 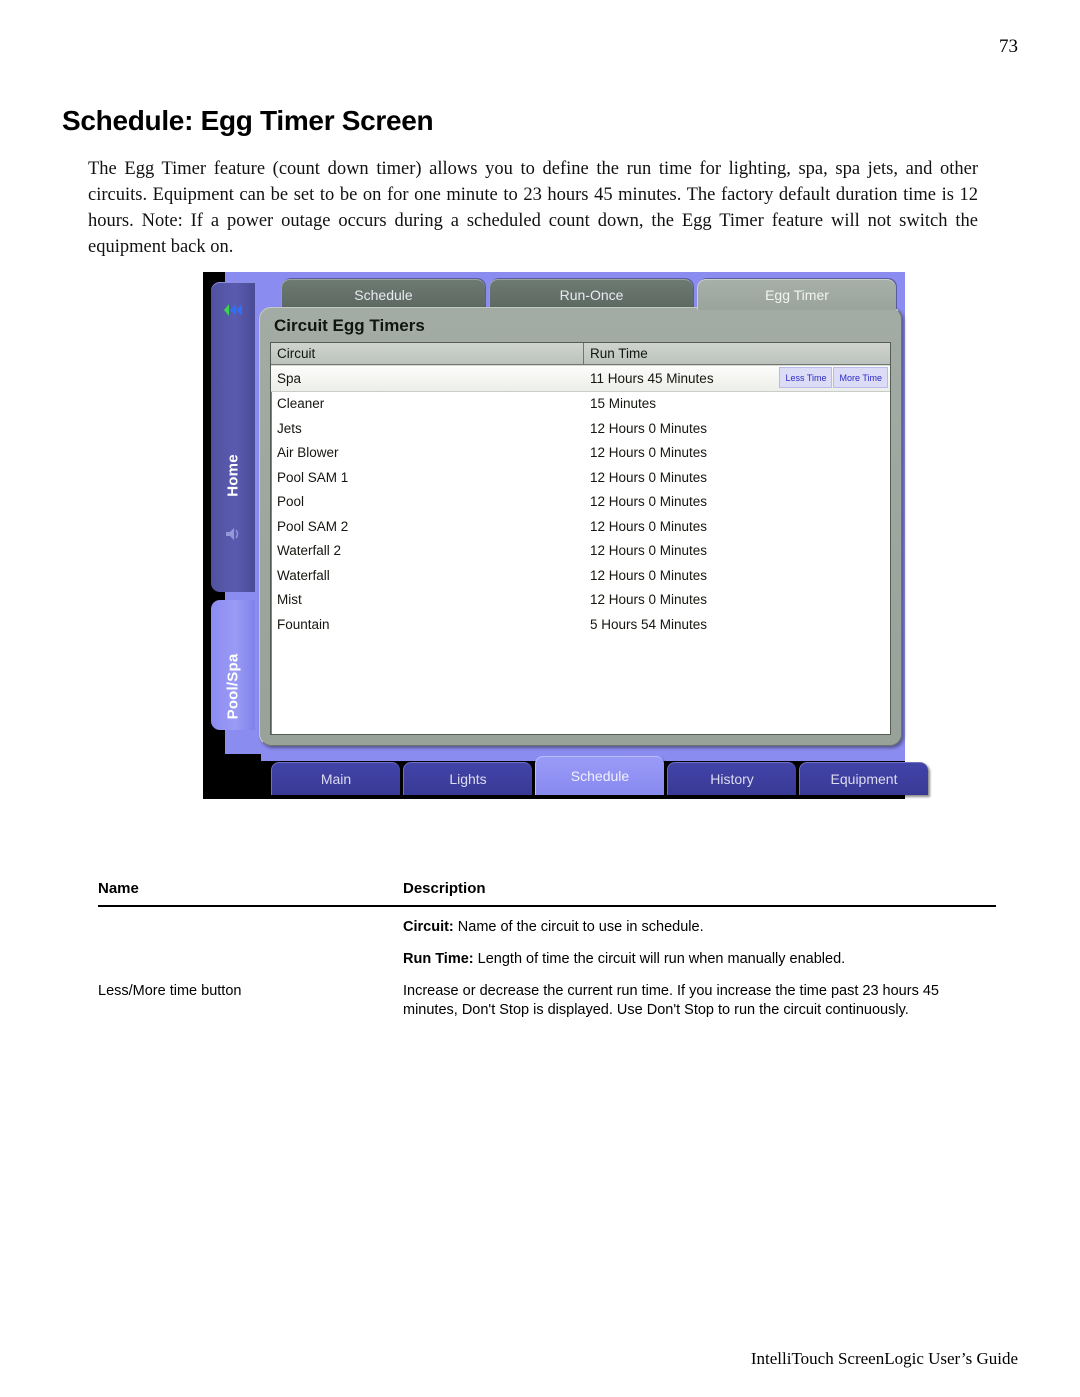 I want to click on page-number: 73, so click(x=1008, y=46).